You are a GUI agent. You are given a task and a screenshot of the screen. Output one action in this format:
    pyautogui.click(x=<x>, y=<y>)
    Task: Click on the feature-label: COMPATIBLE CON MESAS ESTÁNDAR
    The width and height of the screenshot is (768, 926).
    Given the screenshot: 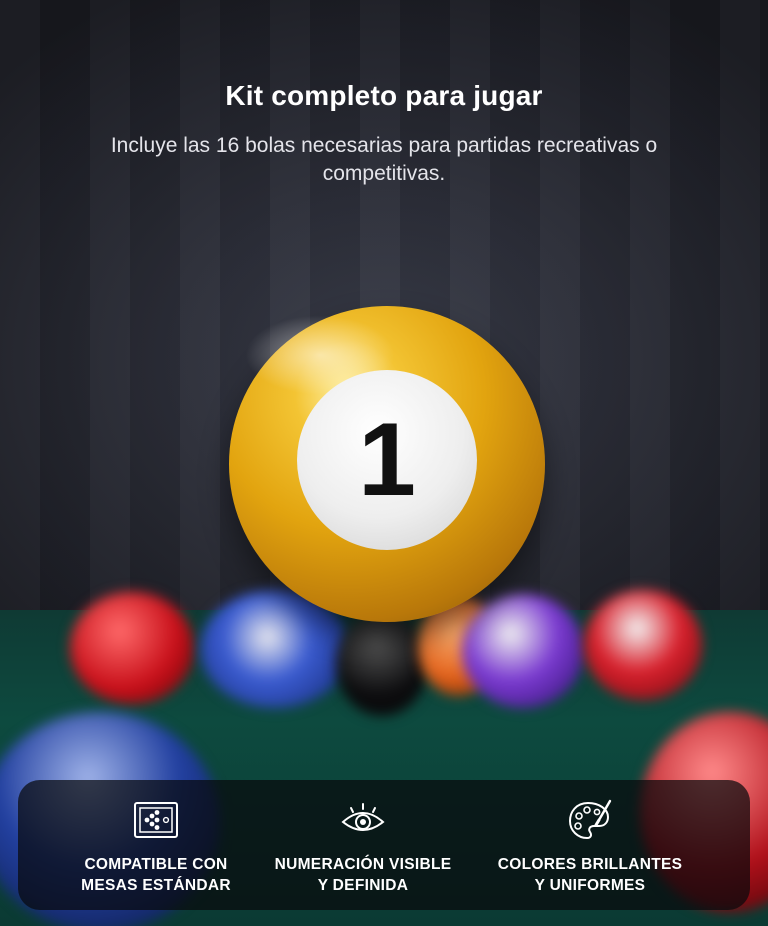 What is the action you would take?
    pyautogui.click(x=156, y=875)
    